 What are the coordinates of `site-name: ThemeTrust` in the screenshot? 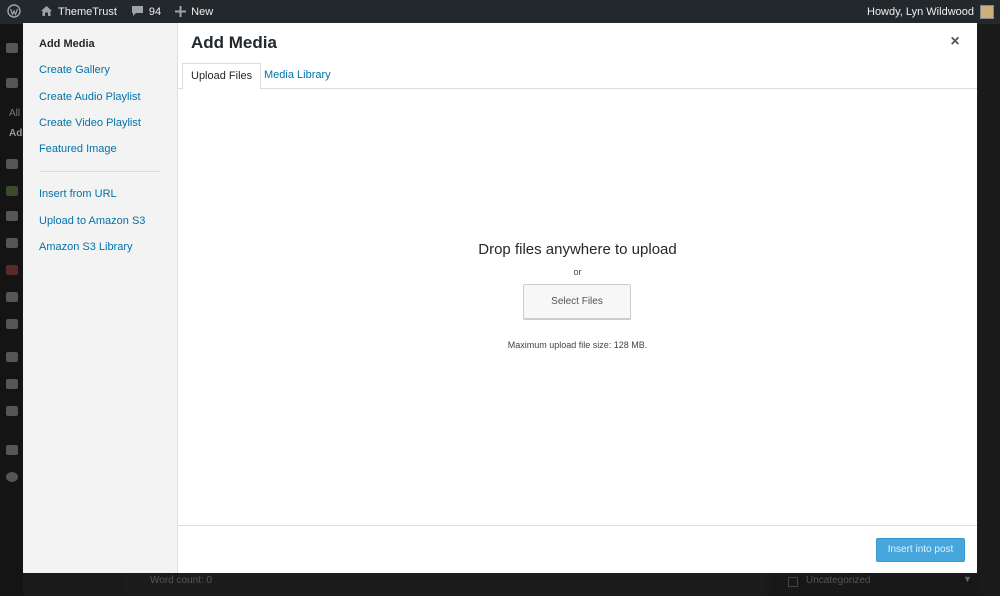 It's located at (87, 12).